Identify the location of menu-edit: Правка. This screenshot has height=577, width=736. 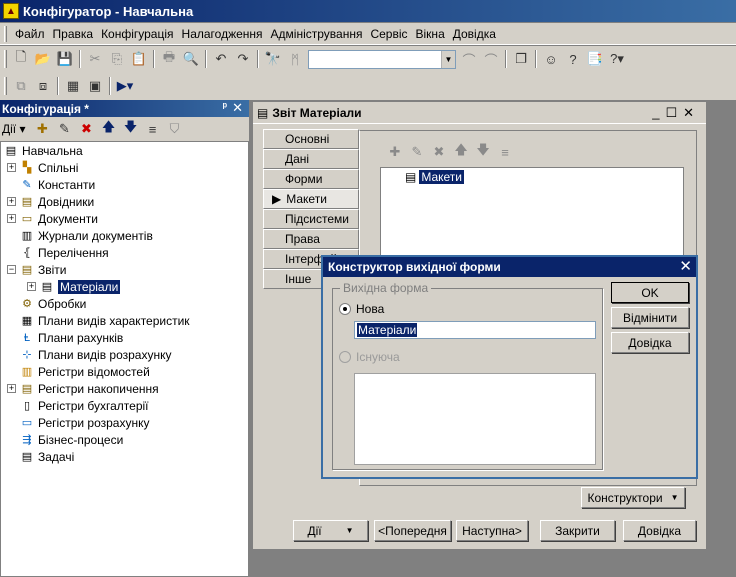
(73, 34).